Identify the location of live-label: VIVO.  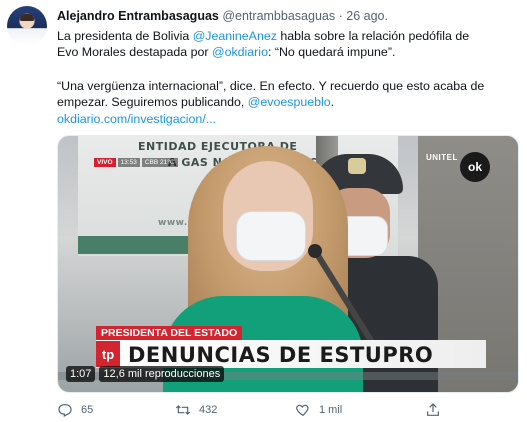
(105, 162).